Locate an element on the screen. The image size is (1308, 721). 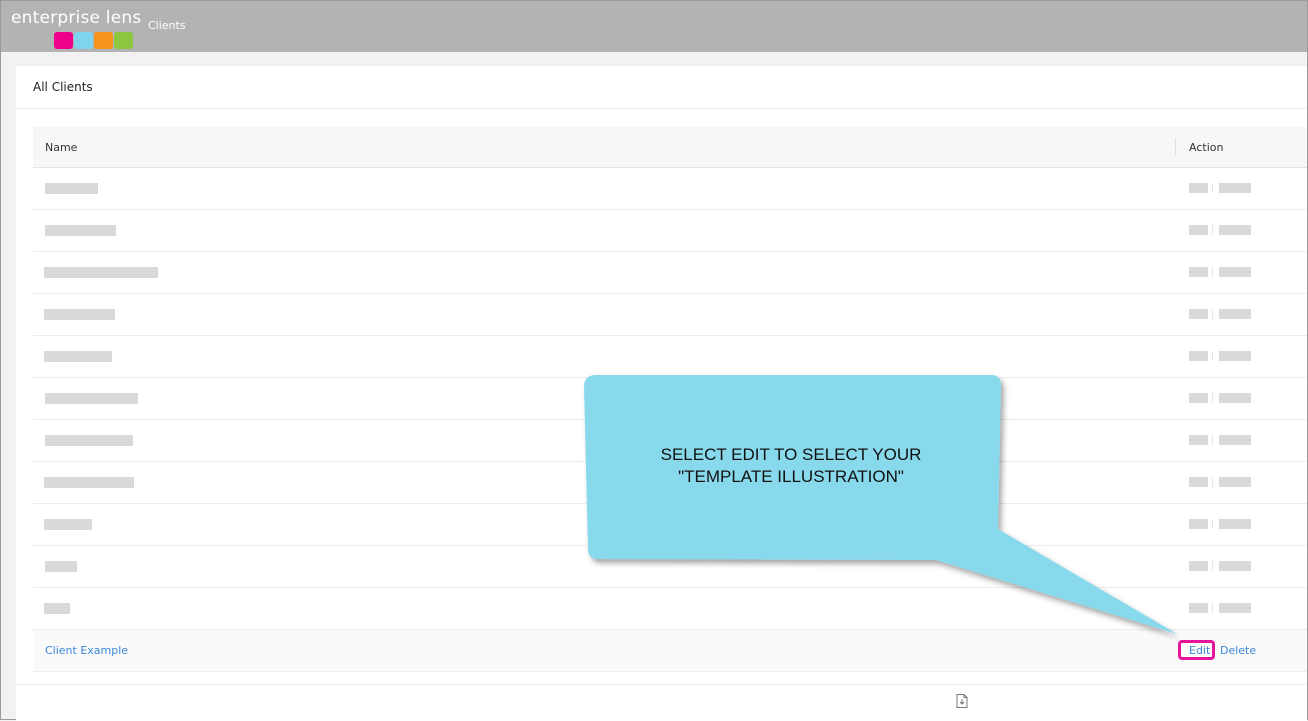
column-divider is located at coordinates (1175, 147).